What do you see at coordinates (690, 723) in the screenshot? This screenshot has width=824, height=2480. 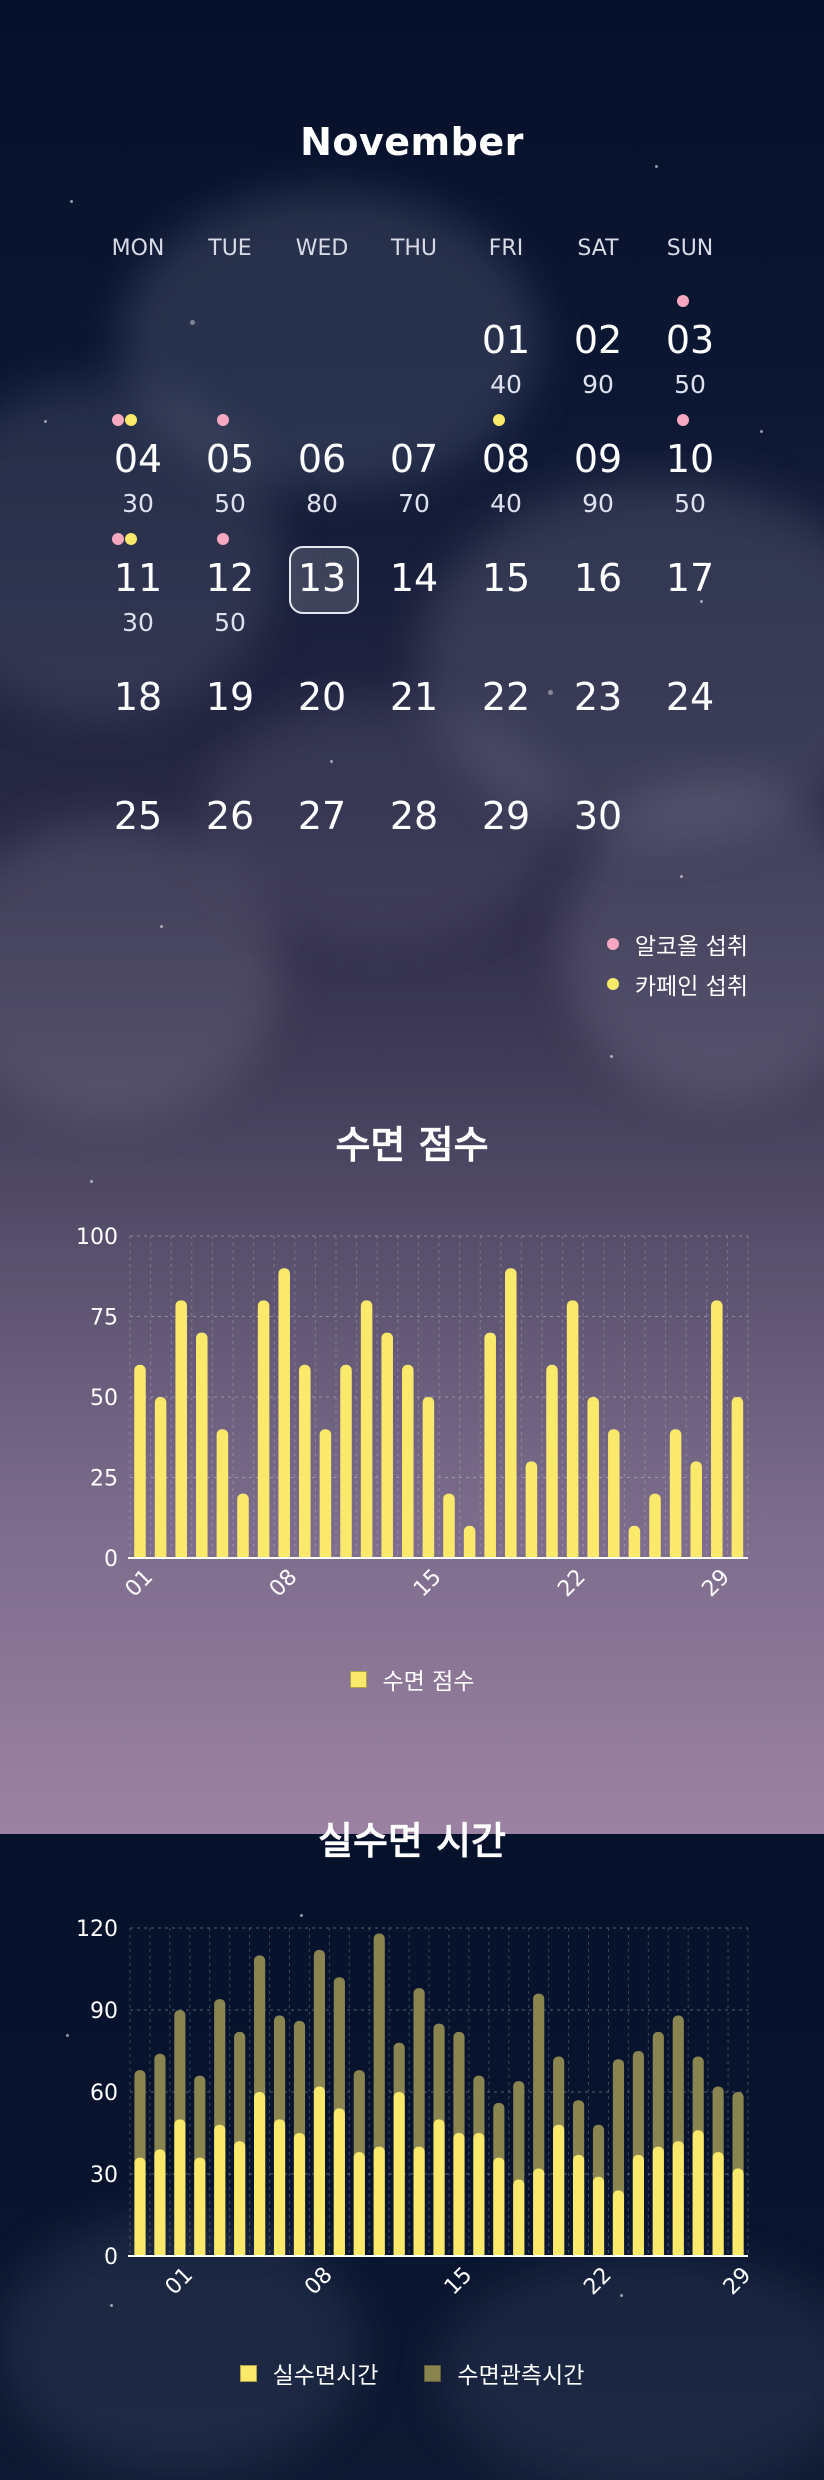 I see `calendar-day-24: 24` at bounding box center [690, 723].